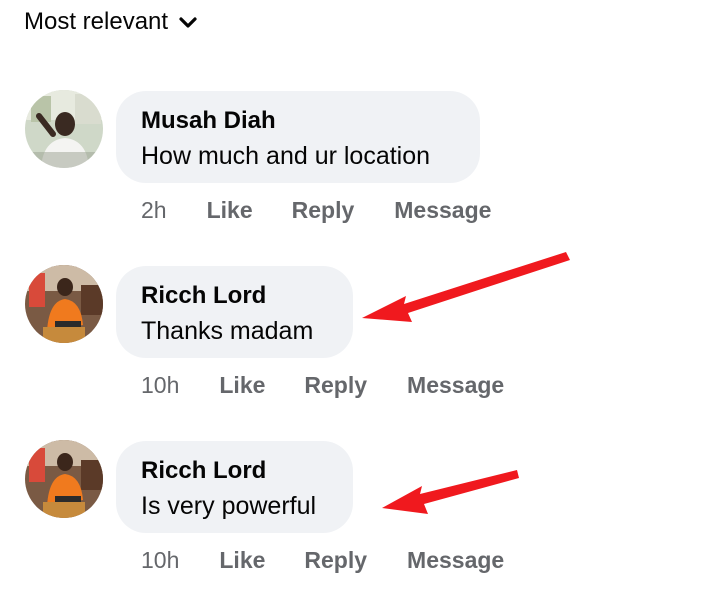 The width and height of the screenshot is (720, 603). Describe the element at coordinates (234, 487) in the screenshot. I see `comment-bubble: Ricch Lord Is very powerful` at that location.